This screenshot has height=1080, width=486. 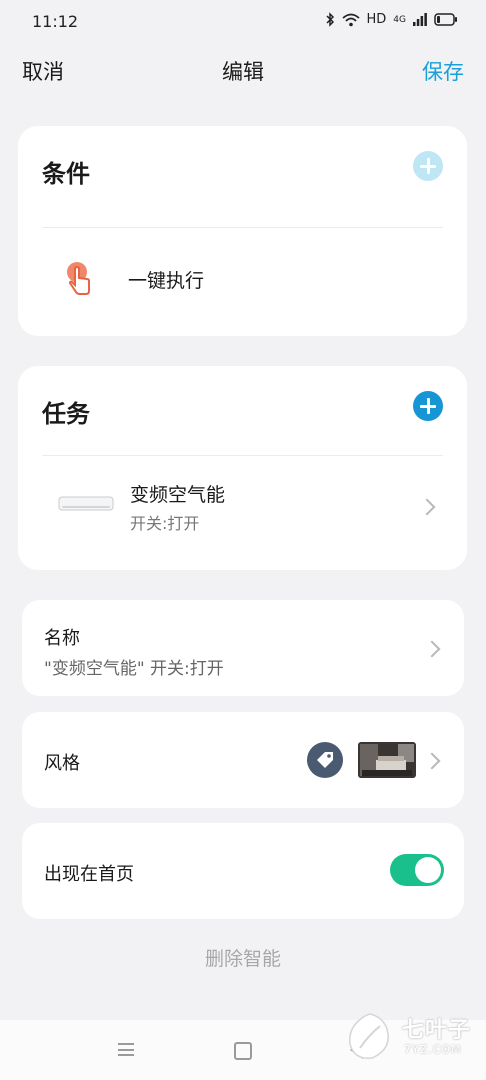 I want to click on leaf-logo-icon, so click(x=369, y=1036).